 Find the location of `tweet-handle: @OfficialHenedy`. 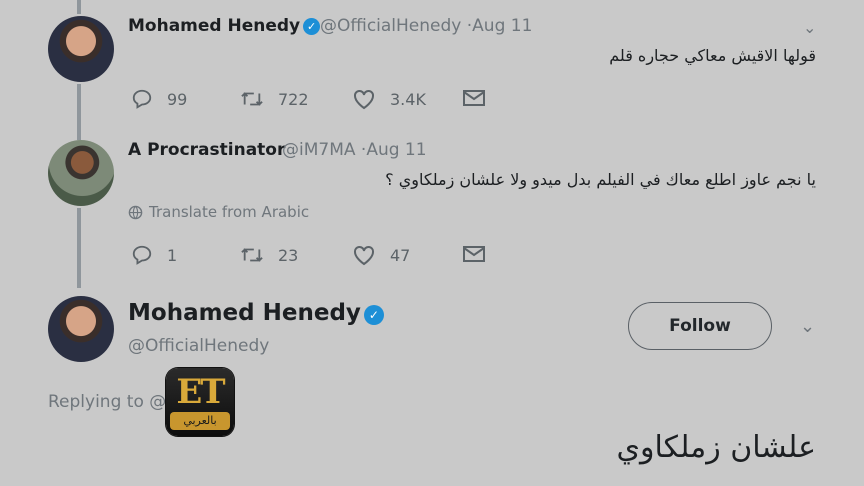

tweet-handle: @OfficialHenedy is located at coordinates (390, 26).